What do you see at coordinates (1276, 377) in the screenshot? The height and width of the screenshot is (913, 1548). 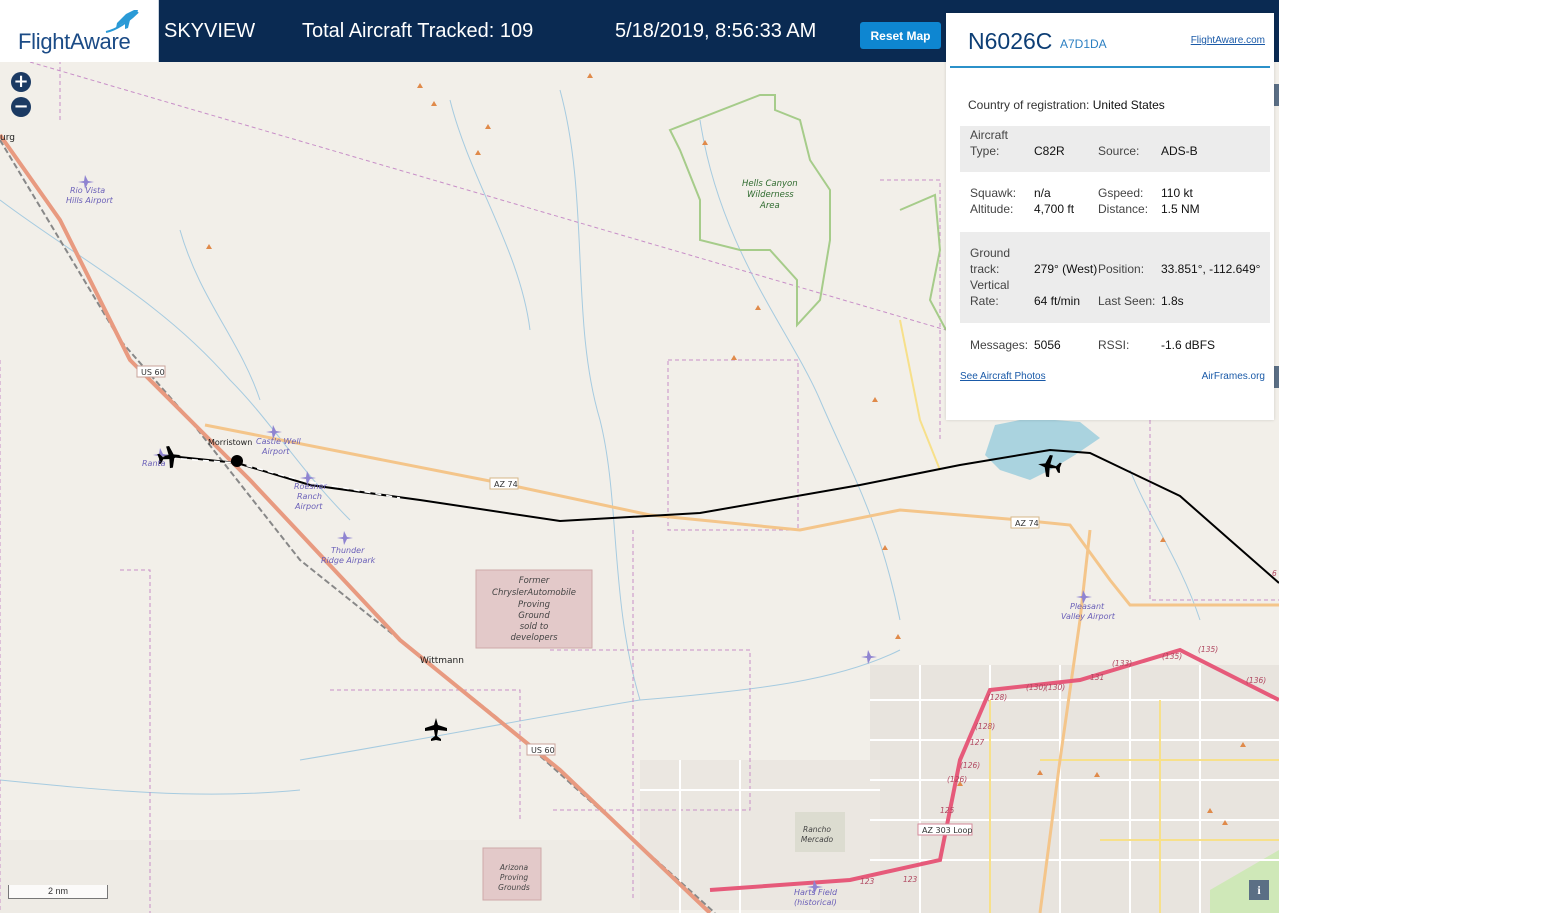 I see `sidebar-toggle-tab` at bounding box center [1276, 377].